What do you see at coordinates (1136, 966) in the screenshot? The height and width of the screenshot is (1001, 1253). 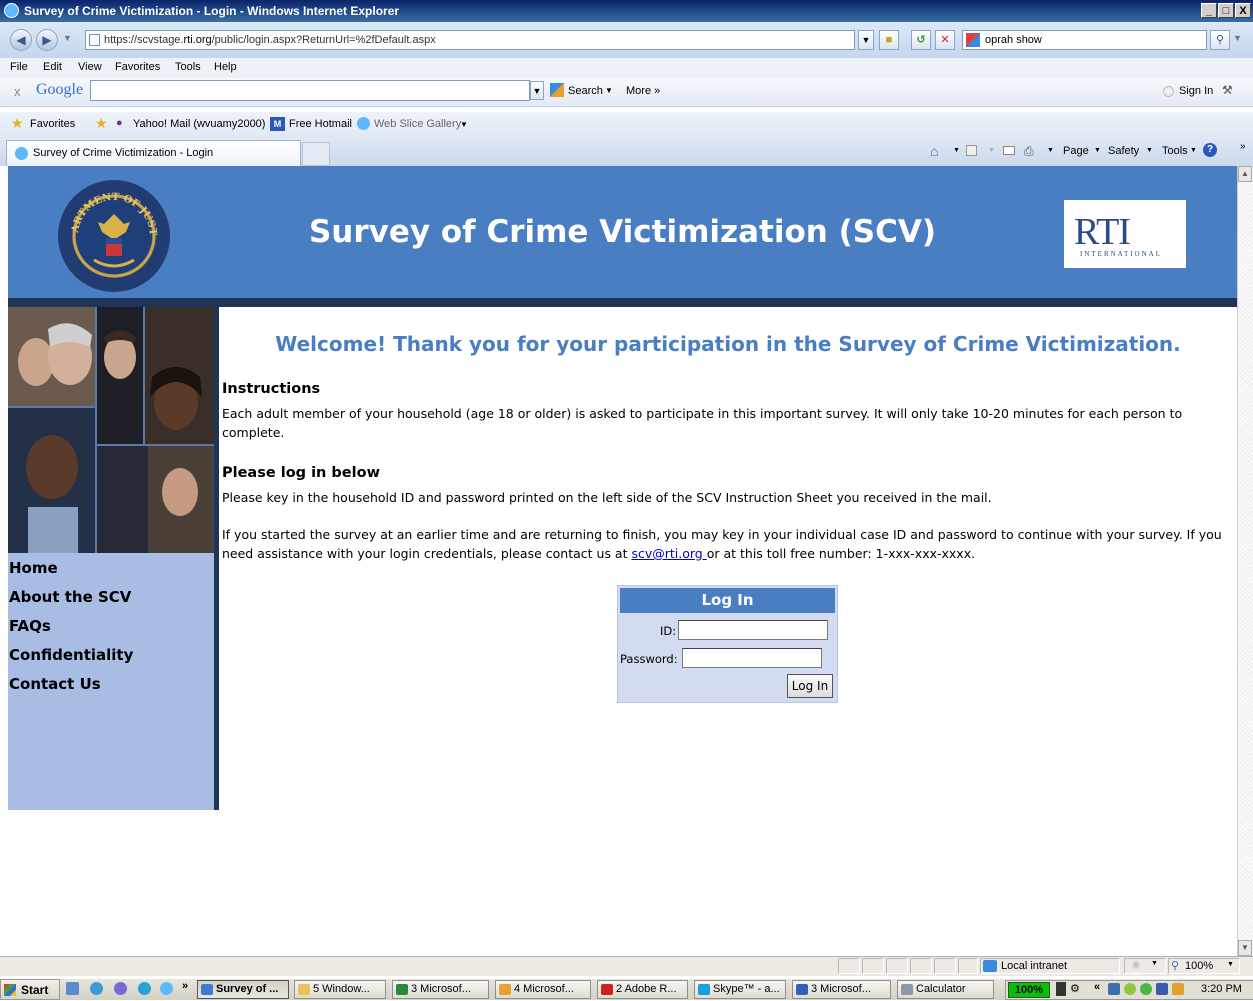 I see `protected-mode-icon: ⚛` at bounding box center [1136, 966].